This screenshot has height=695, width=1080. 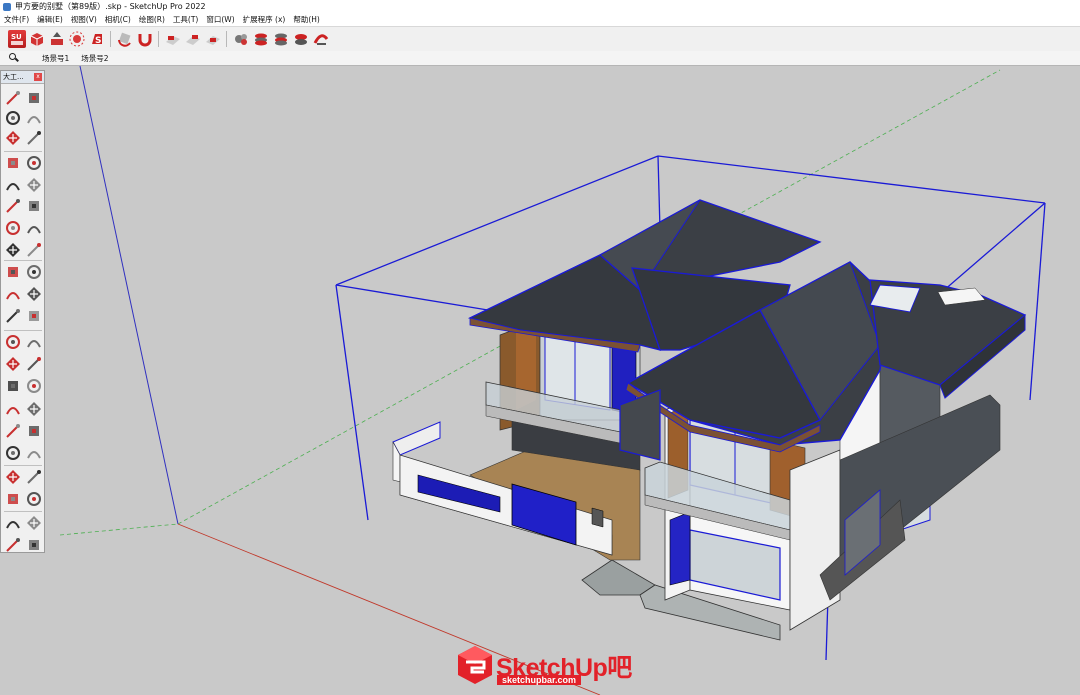 What do you see at coordinates (13, 250) in the screenshot?
I see `pie-icon` at bounding box center [13, 250].